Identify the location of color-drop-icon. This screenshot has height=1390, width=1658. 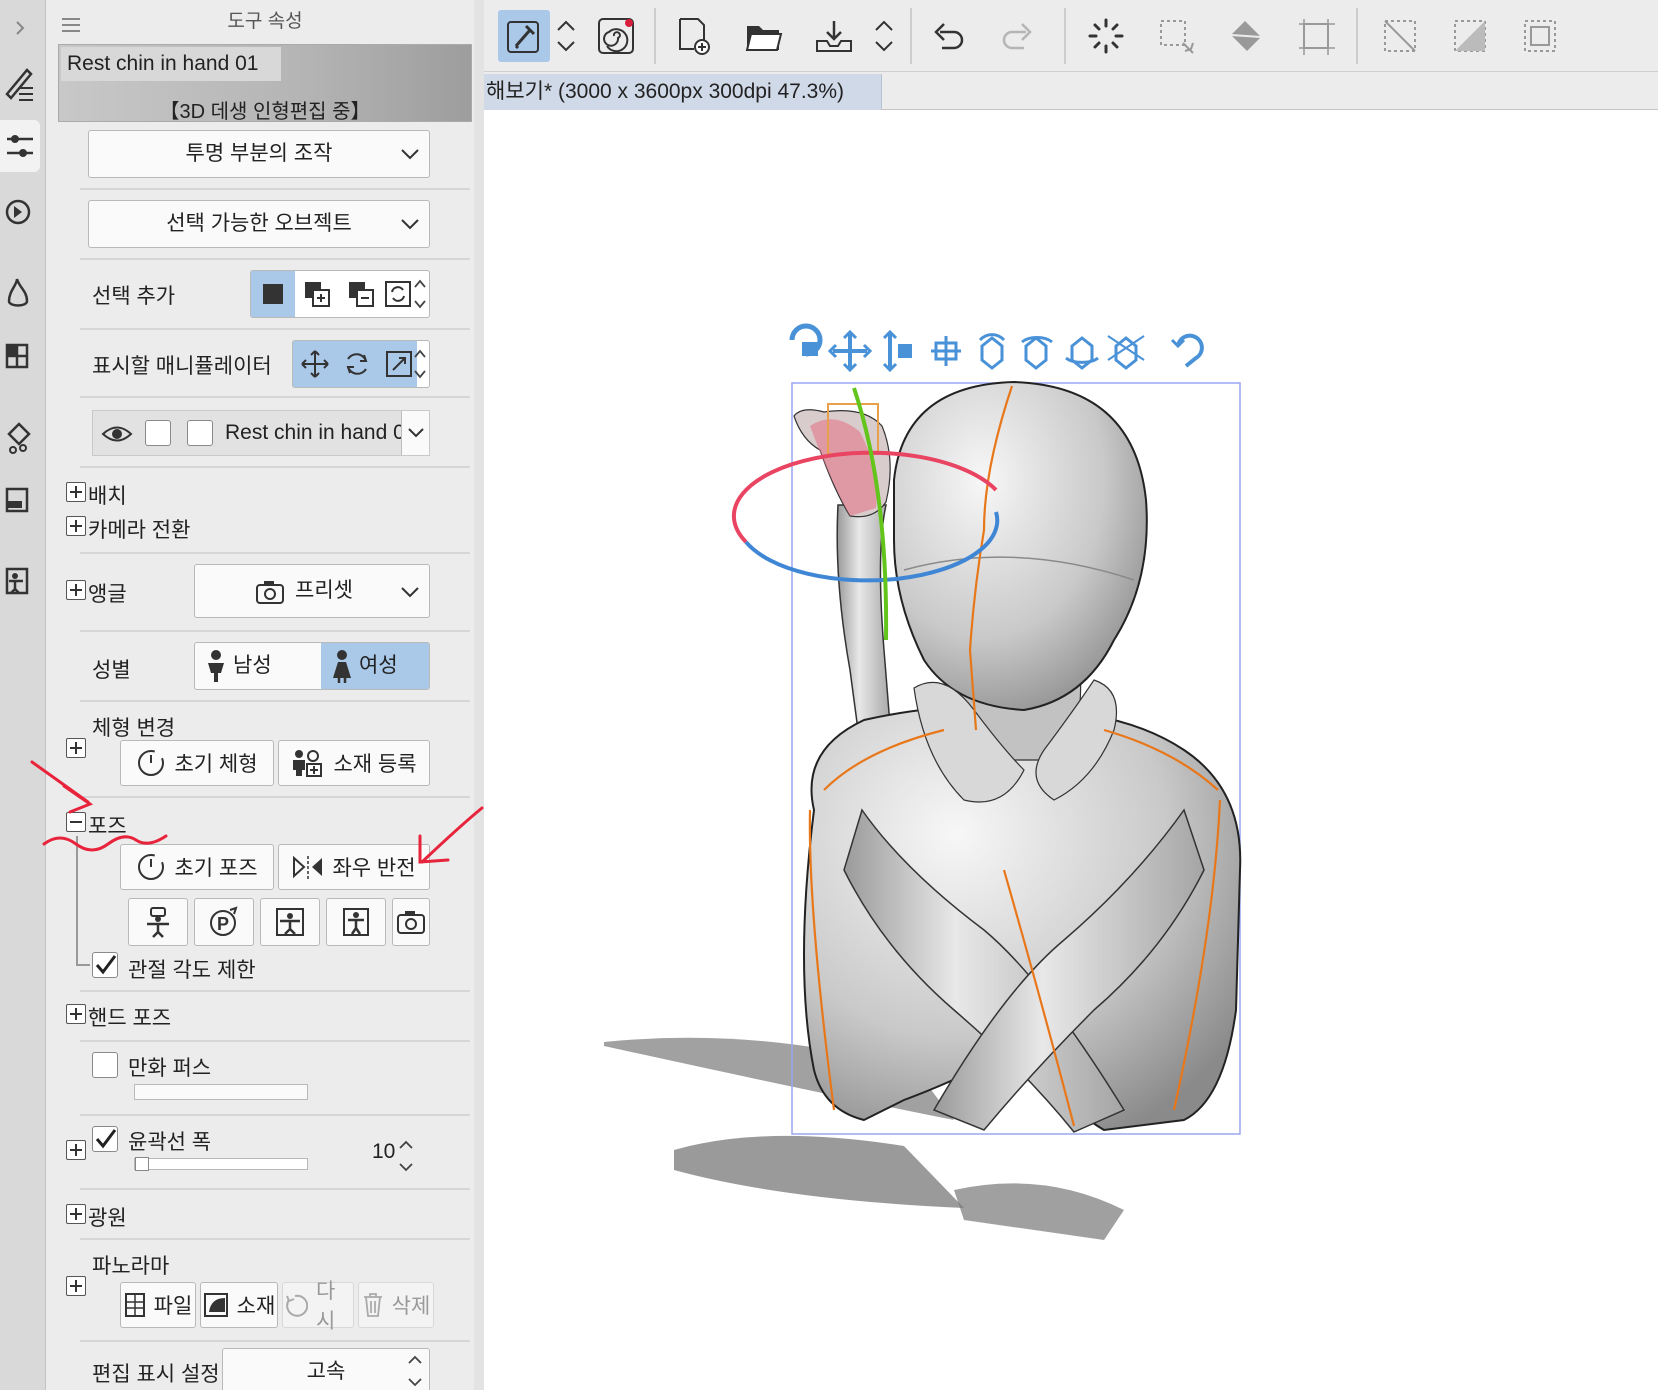
(20, 292).